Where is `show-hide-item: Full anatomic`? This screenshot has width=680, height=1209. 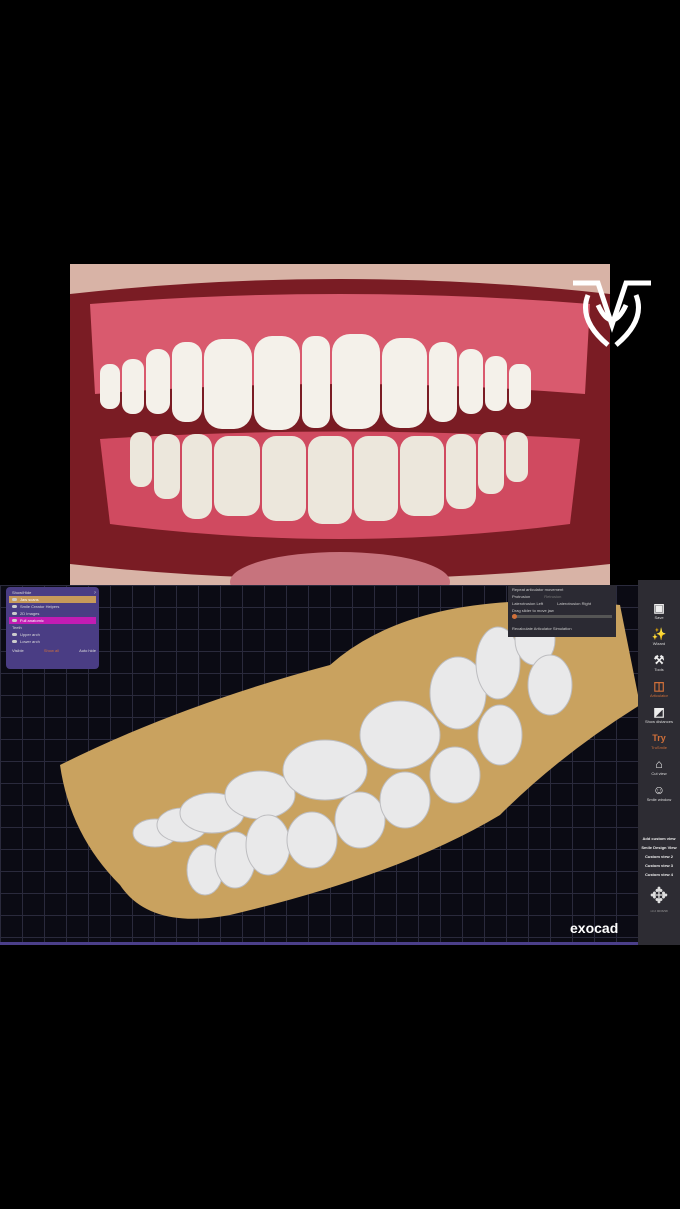
show-hide-item: Full anatomic is located at coordinates (52, 620).